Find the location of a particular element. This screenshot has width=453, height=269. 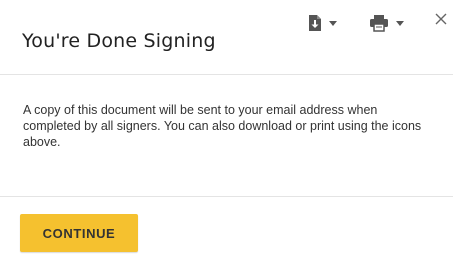

download-menu-button is located at coordinates (322, 23).